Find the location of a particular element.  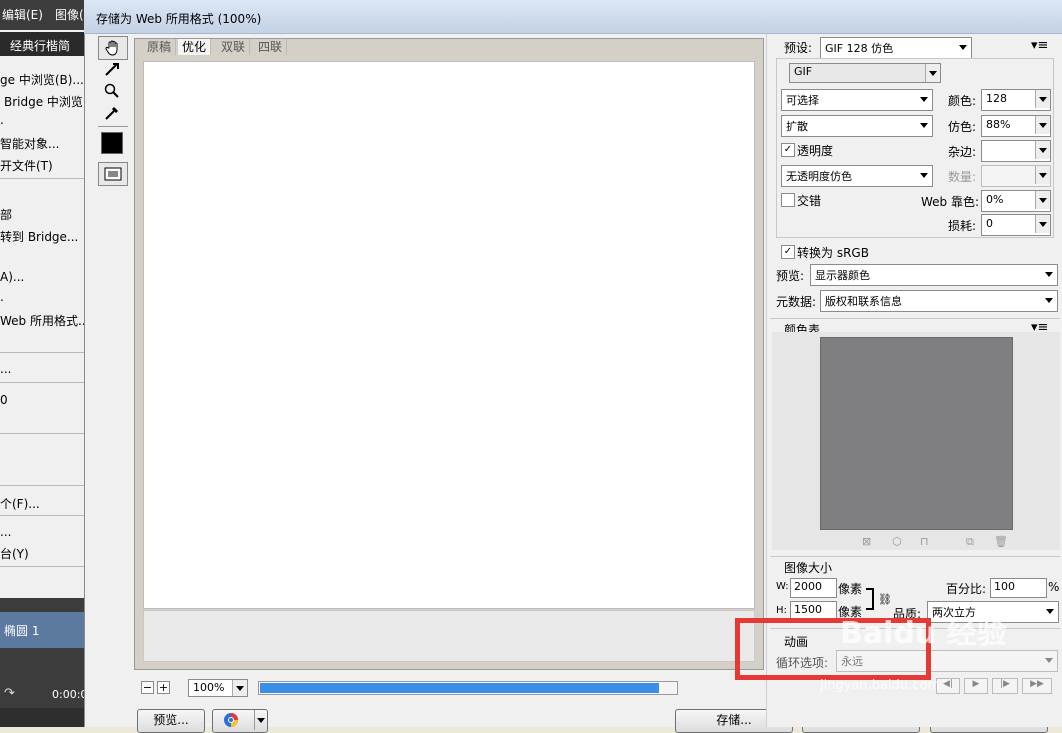

workspace-bar: 经典行楷简 is located at coordinates (42, 44).